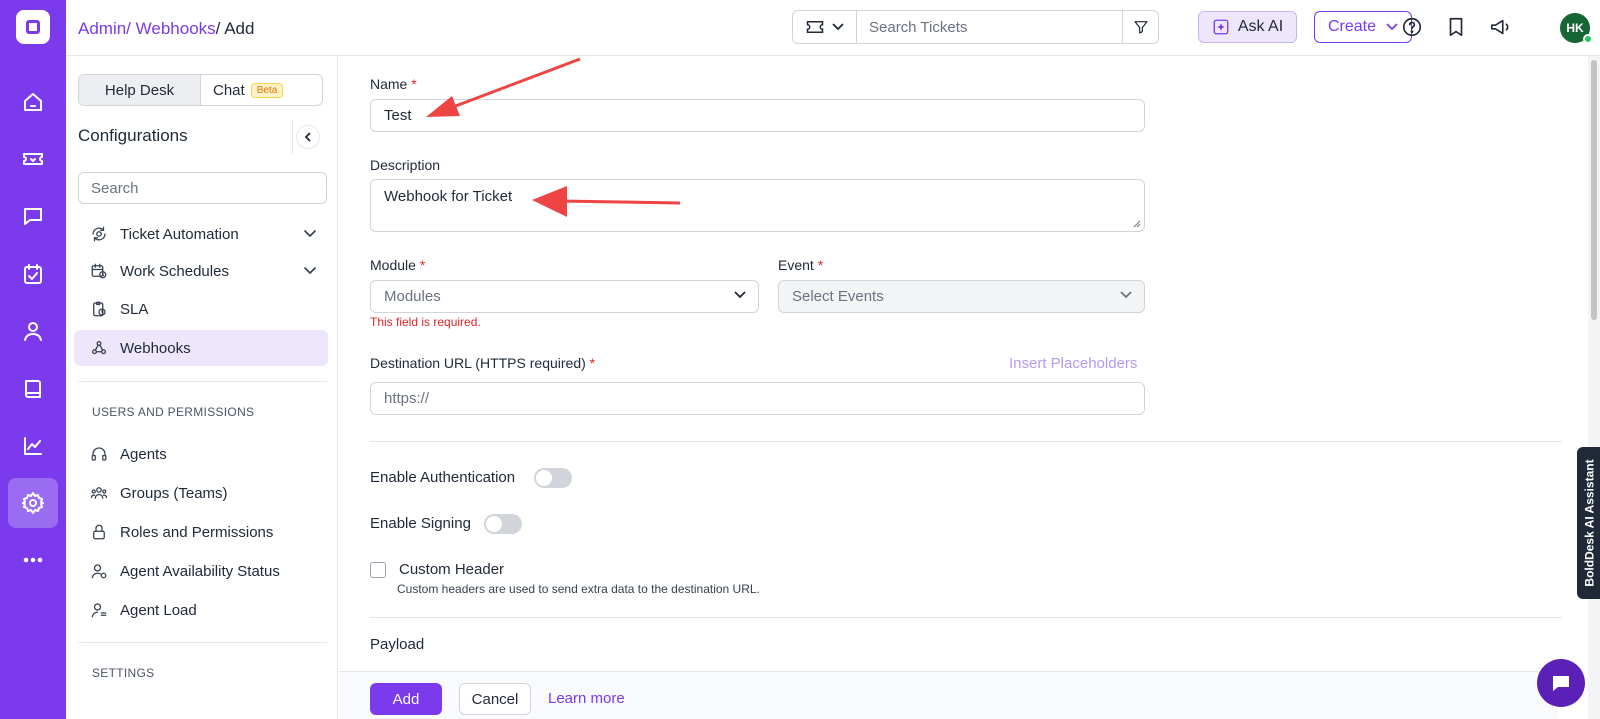  I want to click on sidebar-item-sla: SLA, so click(201, 309).